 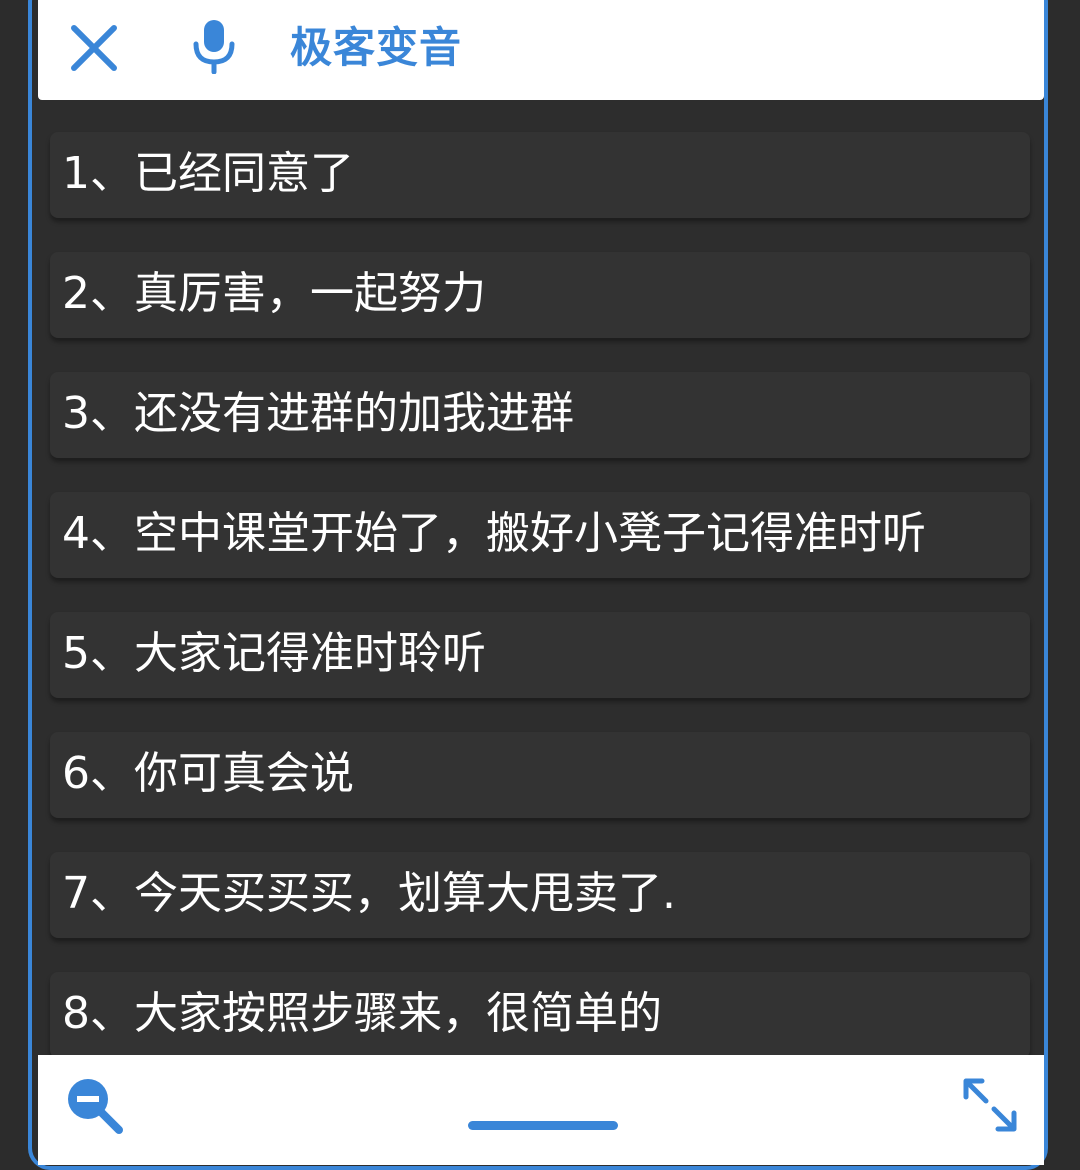 I want to click on phrase-label: 1、已经同意了, so click(x=208, y=173).